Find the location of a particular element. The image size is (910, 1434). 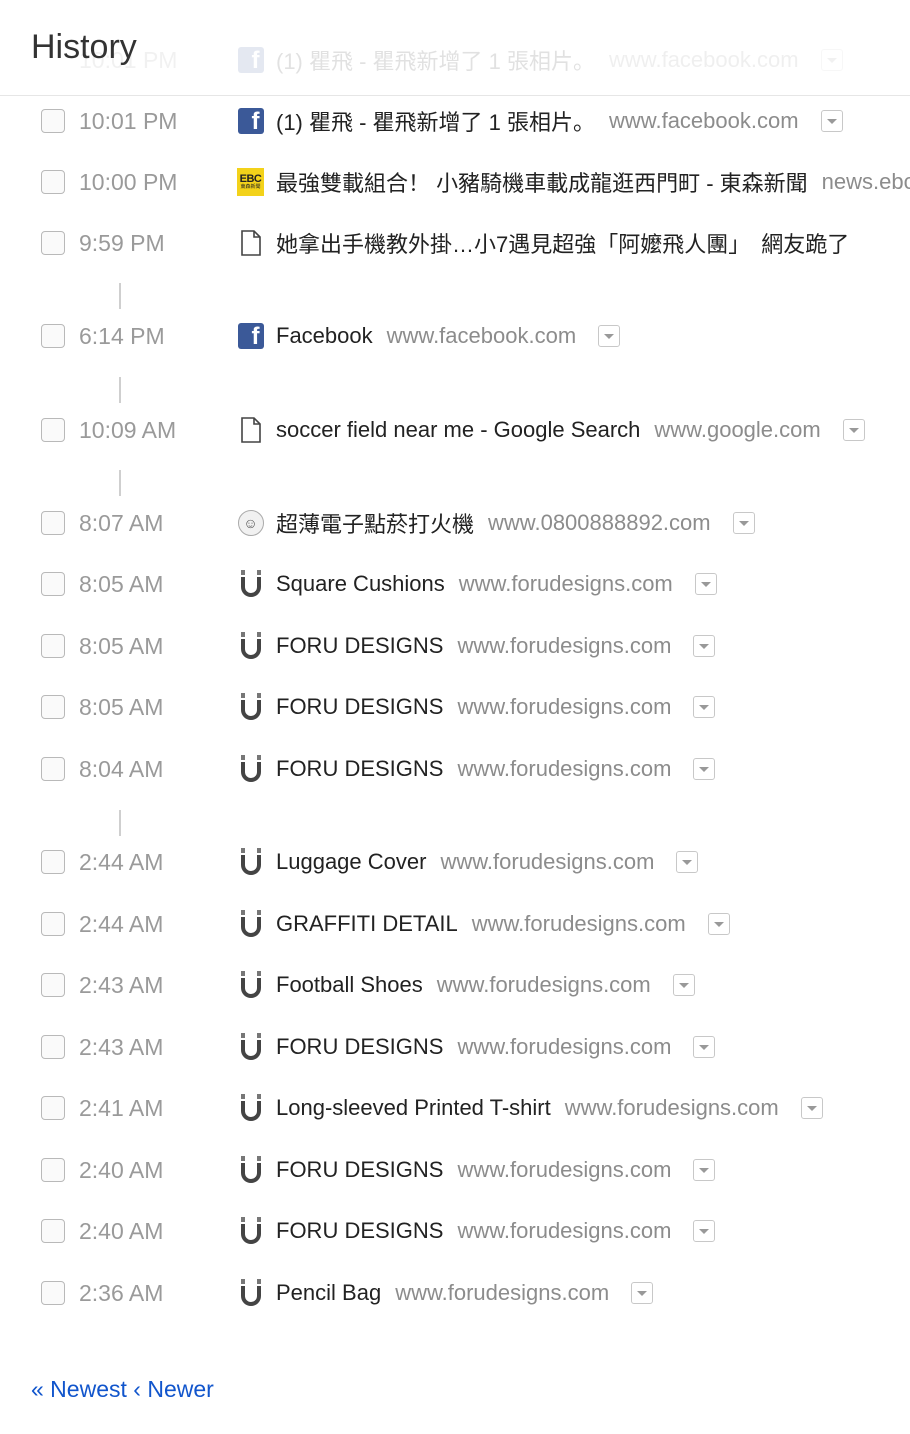

entry-title: Football Shoes is located at coordinates (349, 985).